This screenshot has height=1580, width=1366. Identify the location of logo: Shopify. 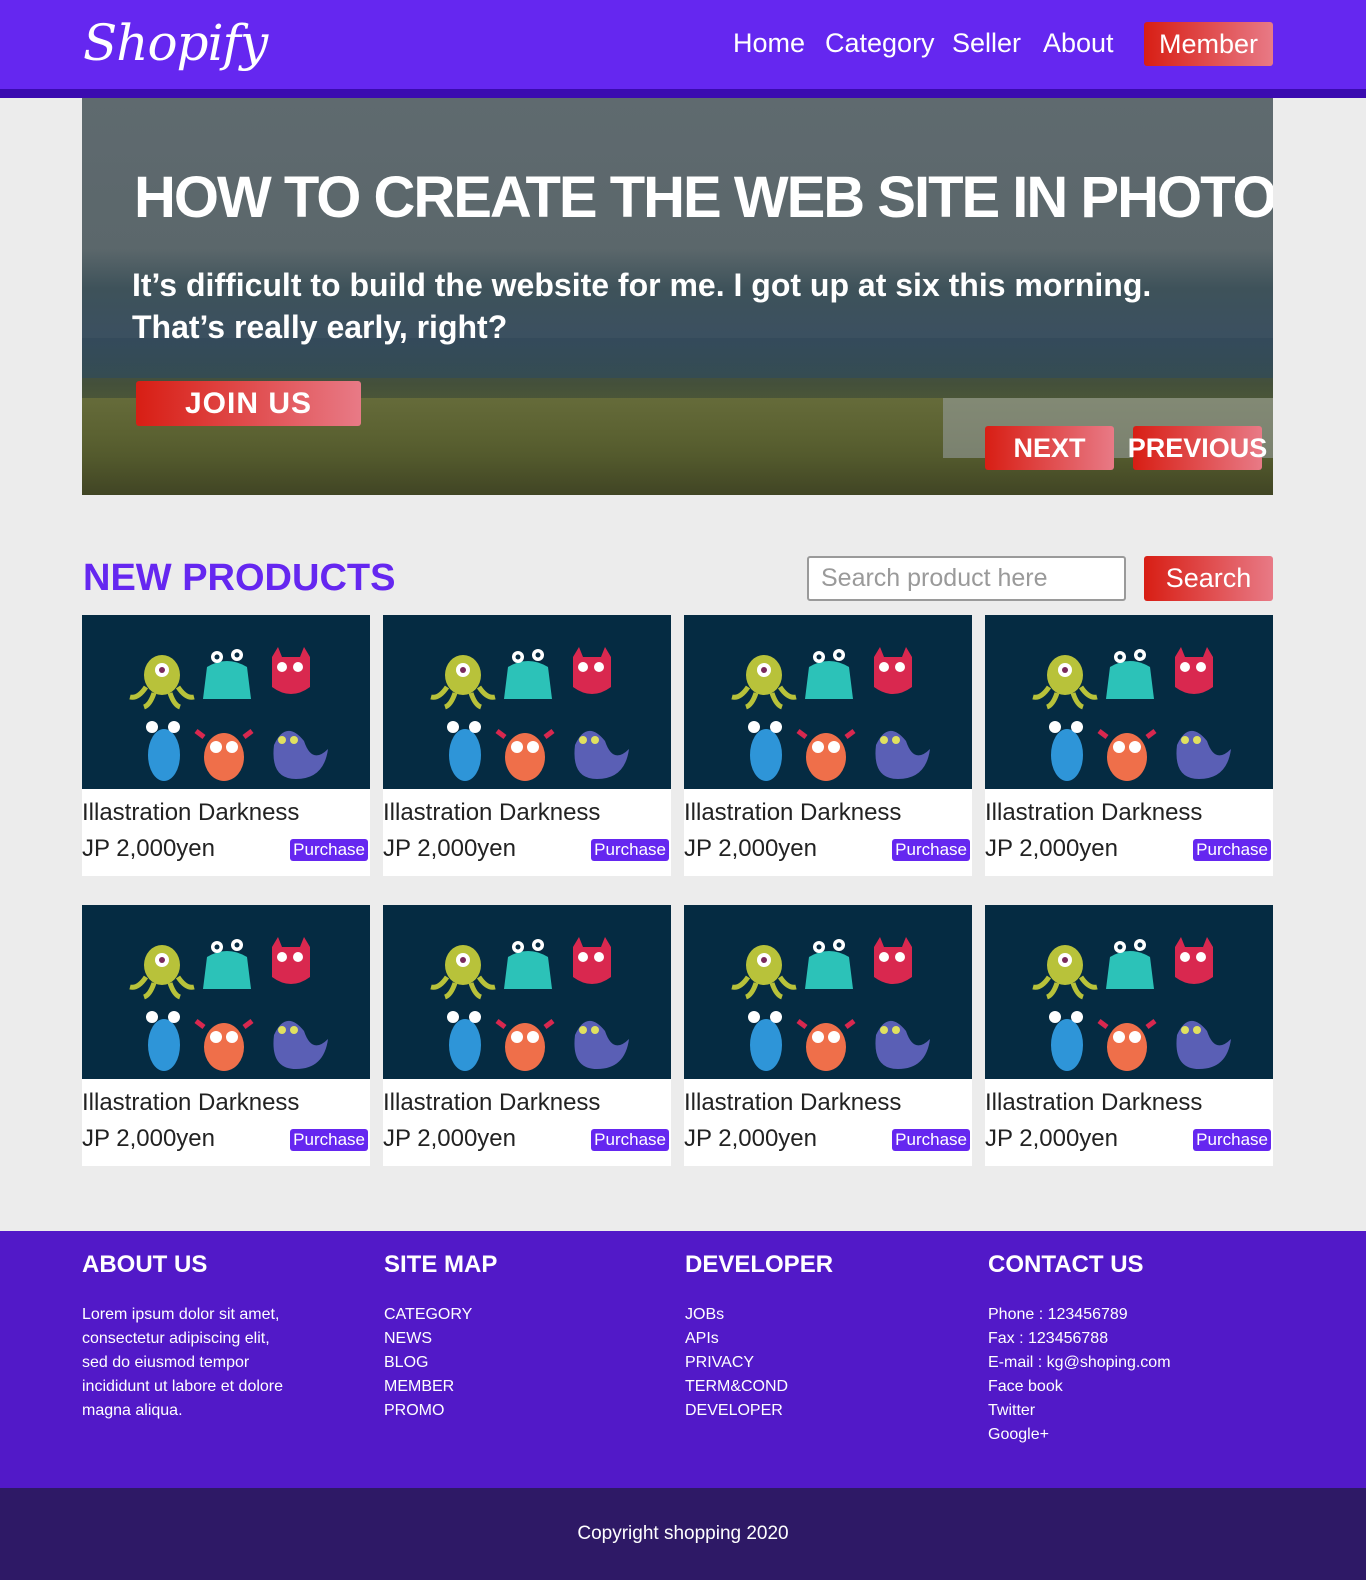
(175, 43).